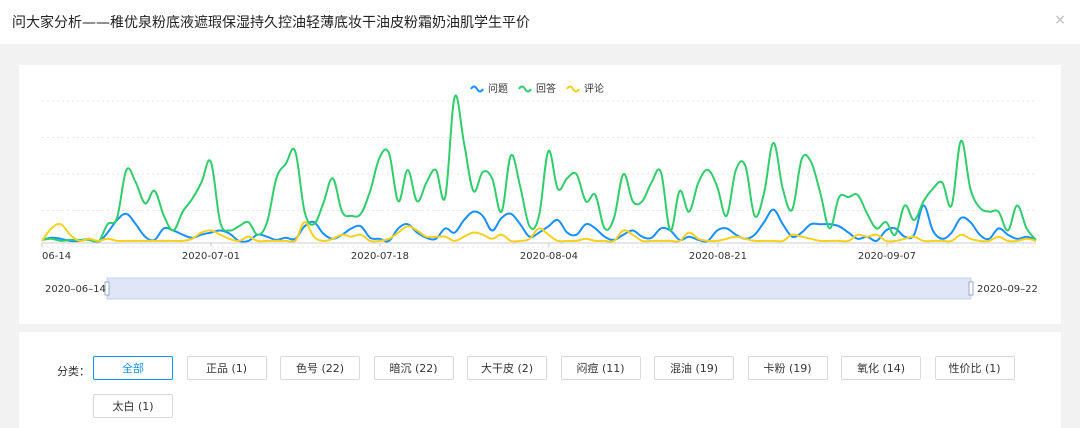  What do you see at coordinates (56, 256) in the screenshot?
I see `x-tick-label: 06-14` at bounding box center [56, 256].